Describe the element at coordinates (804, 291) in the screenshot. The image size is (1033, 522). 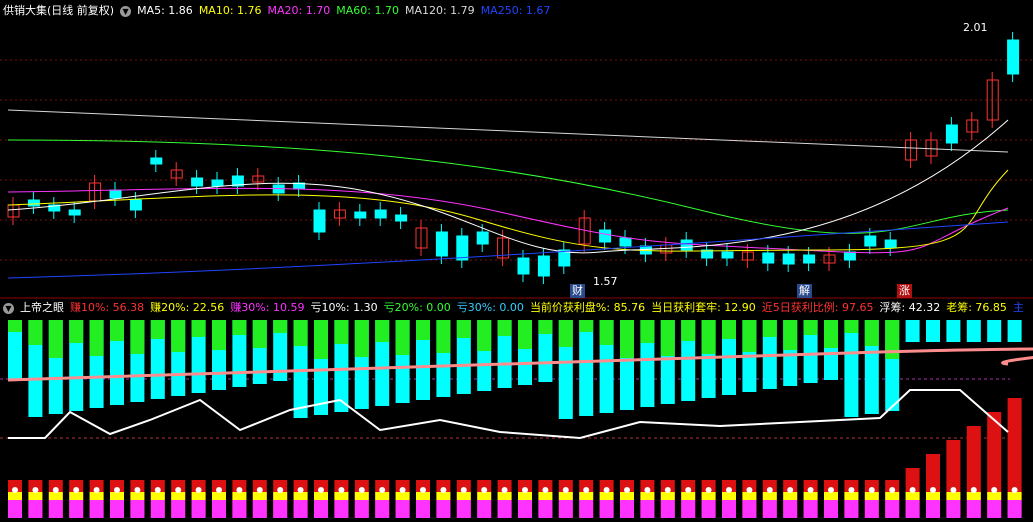
I see `event-badge-unlock: 解` at that location.